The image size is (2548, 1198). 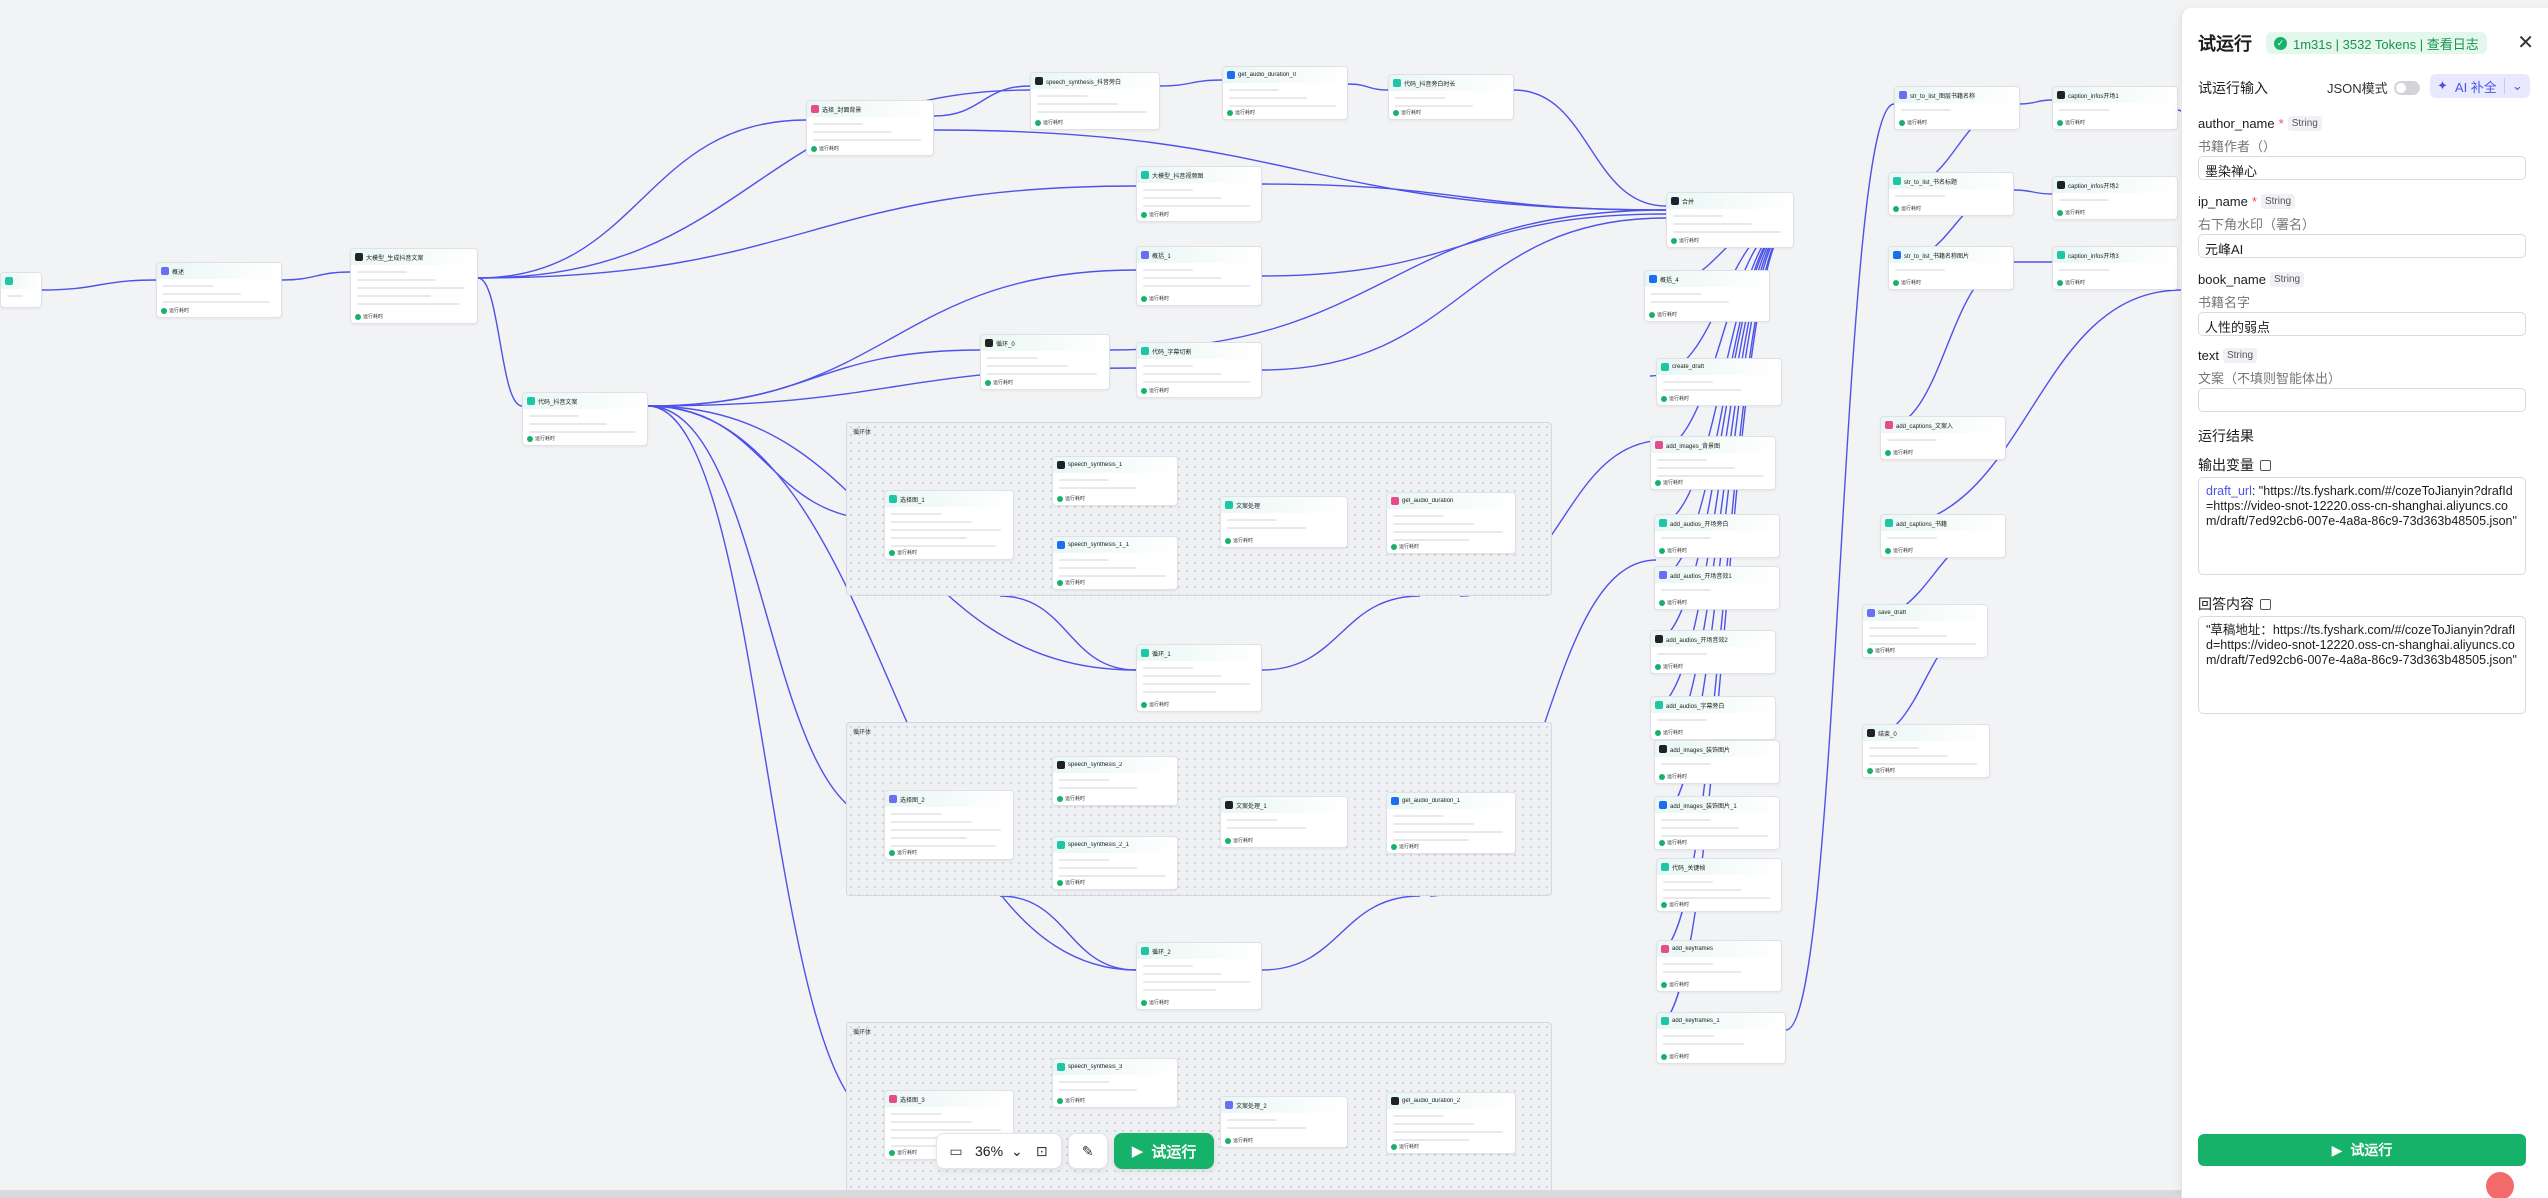 I want to click on pan-tool-icon: ✎, so click(x=1088, y=1151).